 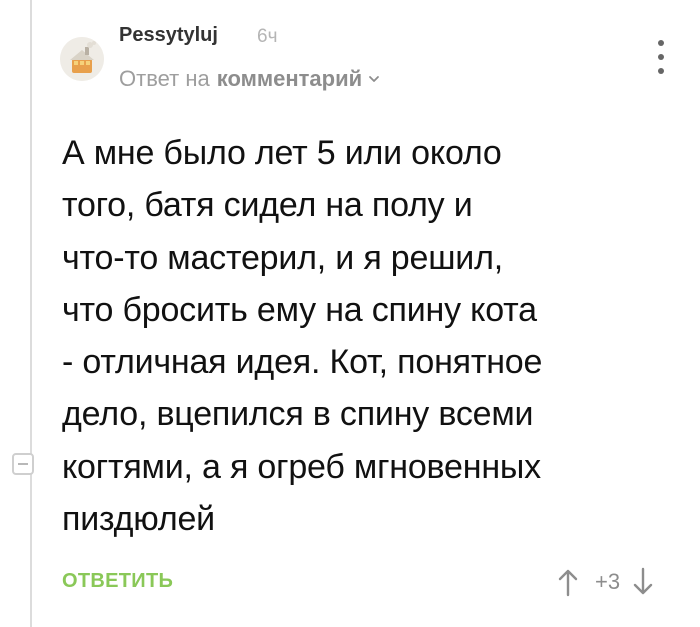 What do you see at coordinates (31, 313) in the screenshot?
I see `thread-line` at bounding box center [31, 313].